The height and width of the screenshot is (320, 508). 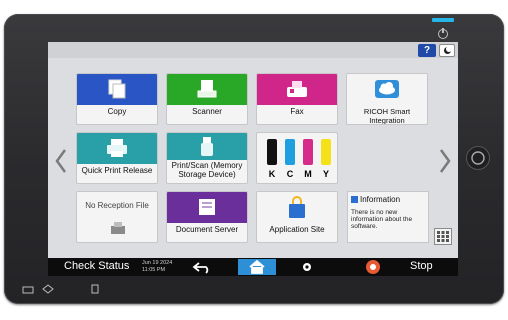 I want to click on status-led, so click(x=443, y=20).